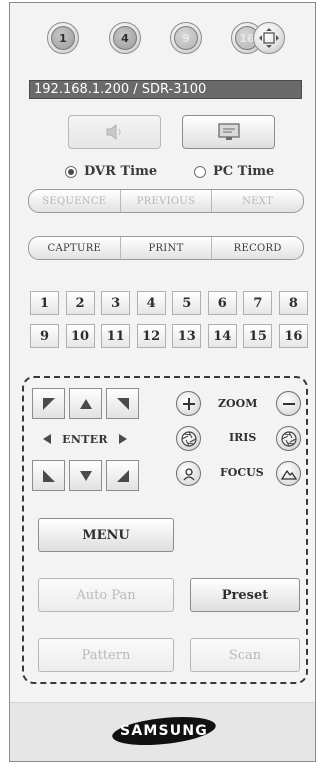 Image resolution: width=322 pixels, height=764 pixels. What do you see at coordinates (243, 437) in the screenshot?
I see `iris-label: IRIS` at bounding box center [243, 437].